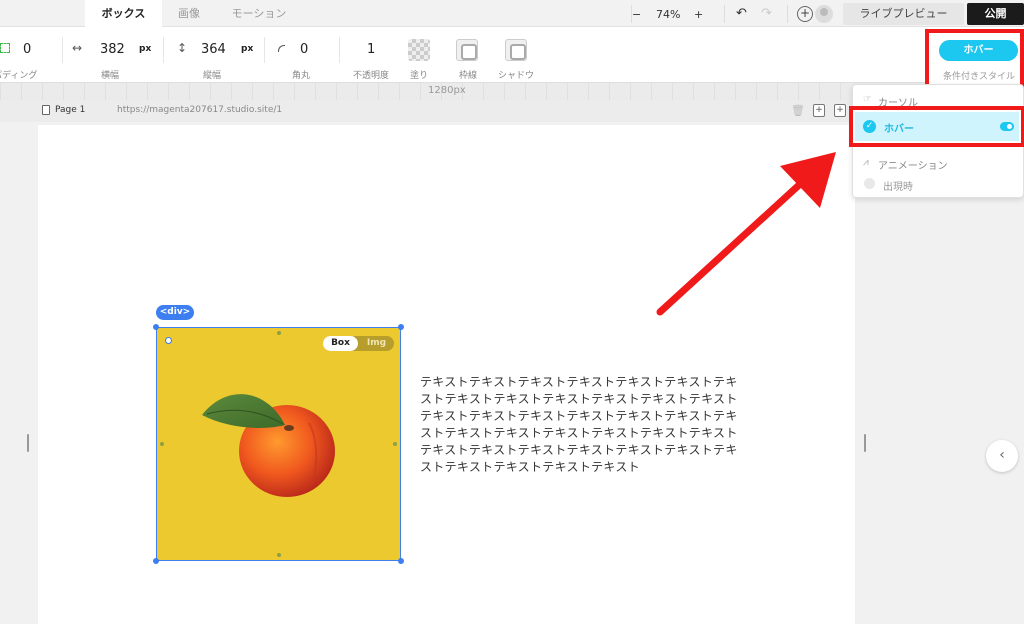  I want to click on dropdown-item-hover: ✓ ホバー, so click(937, 126).